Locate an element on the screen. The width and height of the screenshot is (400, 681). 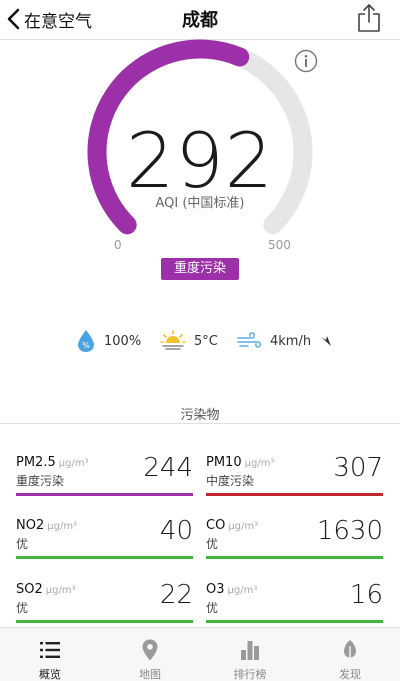
pollutant-name: PM2.5 µg/m³ is located at coordinates (52, 462).